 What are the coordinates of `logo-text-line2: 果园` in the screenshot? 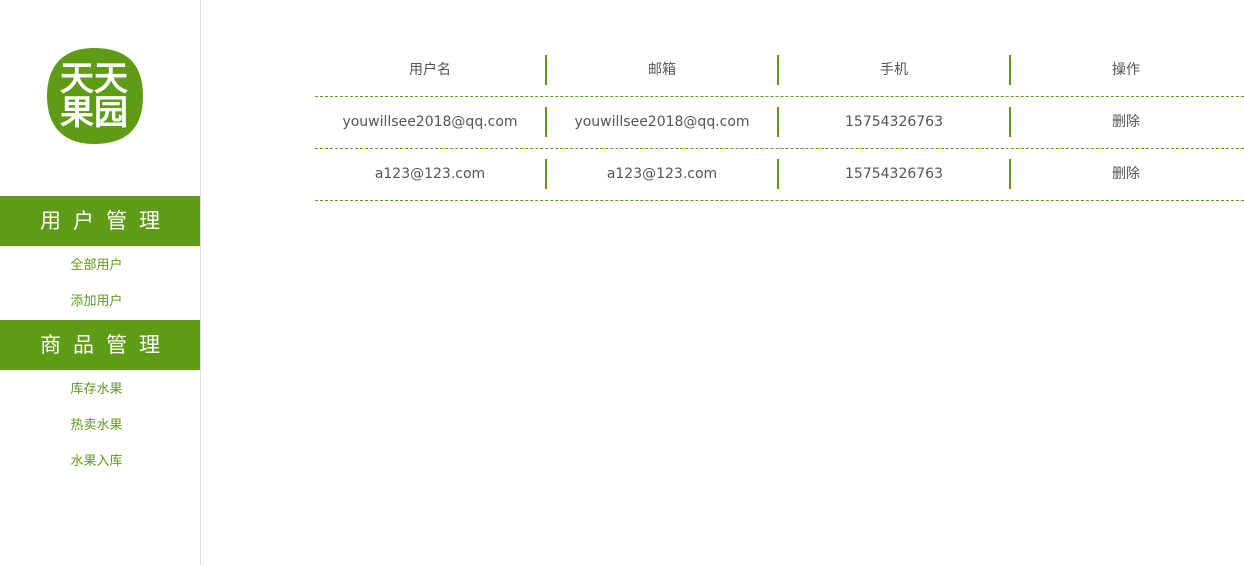 It's located at (94, 113).